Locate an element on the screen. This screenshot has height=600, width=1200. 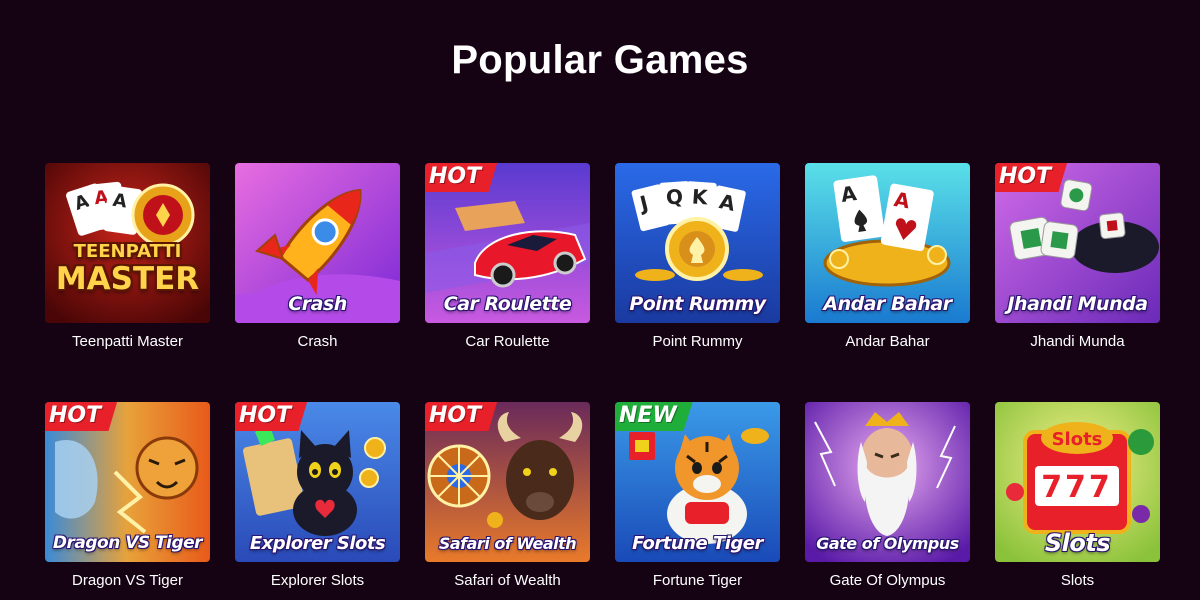
game-card-gate-of-olympus: Gate of Olympus Gate Of Olympus is located at coordinates (887, 495).